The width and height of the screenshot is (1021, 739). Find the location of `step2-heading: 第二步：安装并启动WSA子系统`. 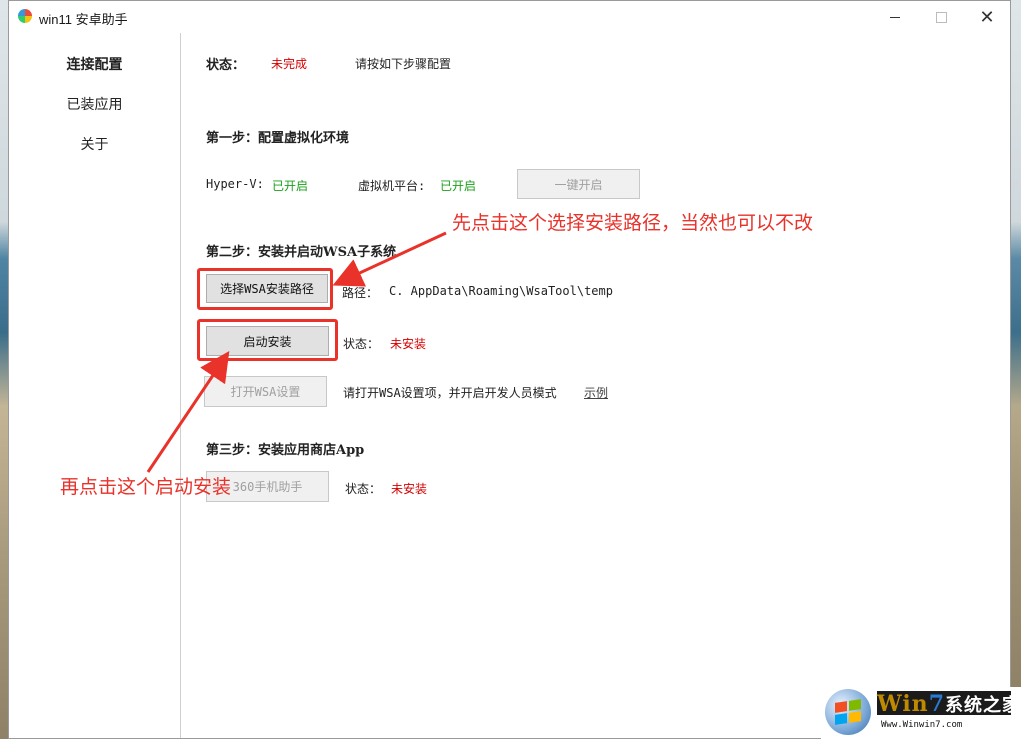

step2-heading: 第二步：安装并启动WSA子系统 is located at coordinates (301, 252).